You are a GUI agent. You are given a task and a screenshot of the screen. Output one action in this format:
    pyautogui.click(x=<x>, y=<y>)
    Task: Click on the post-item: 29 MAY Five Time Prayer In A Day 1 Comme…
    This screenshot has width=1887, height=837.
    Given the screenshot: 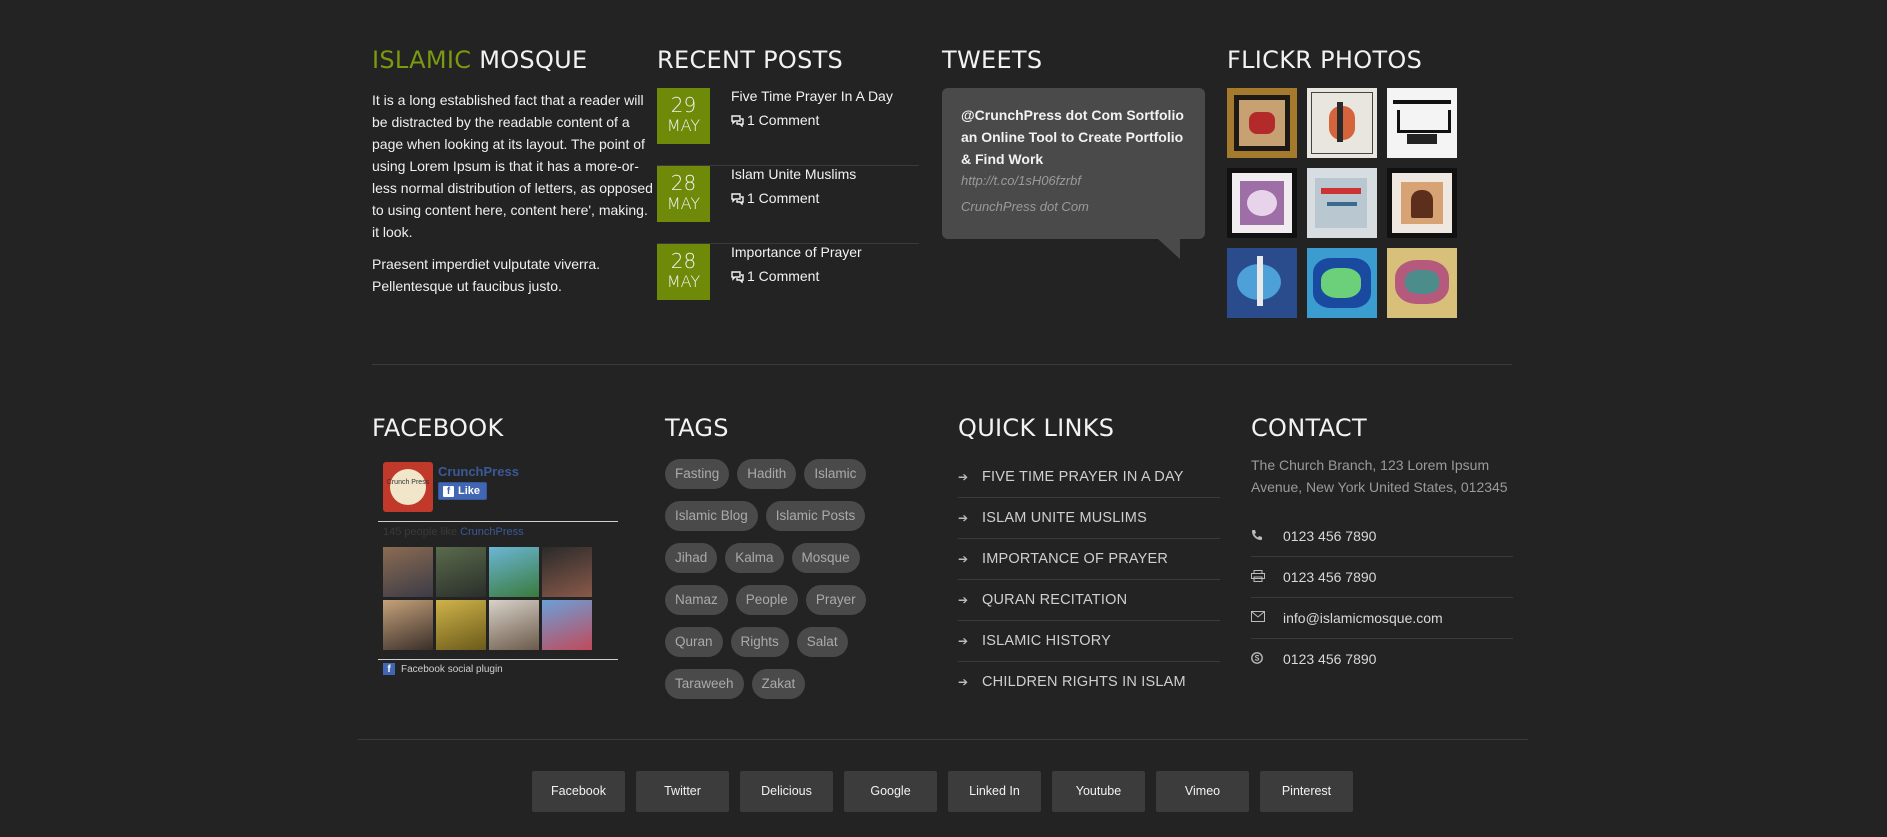 What is the action you would take?
    pyautogui.click(x=788, y=127)
    